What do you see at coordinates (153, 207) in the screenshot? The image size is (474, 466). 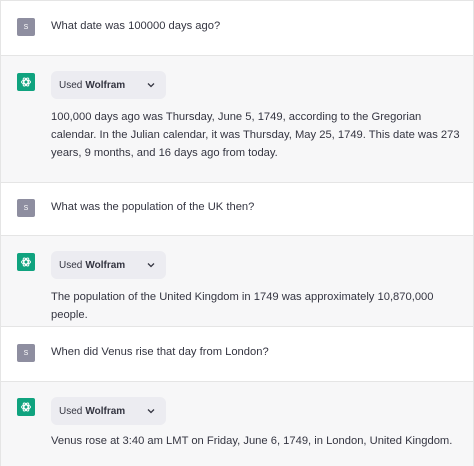 I see `user-message-text: What was the population of the UK then?` at bounding box center [153, 207].